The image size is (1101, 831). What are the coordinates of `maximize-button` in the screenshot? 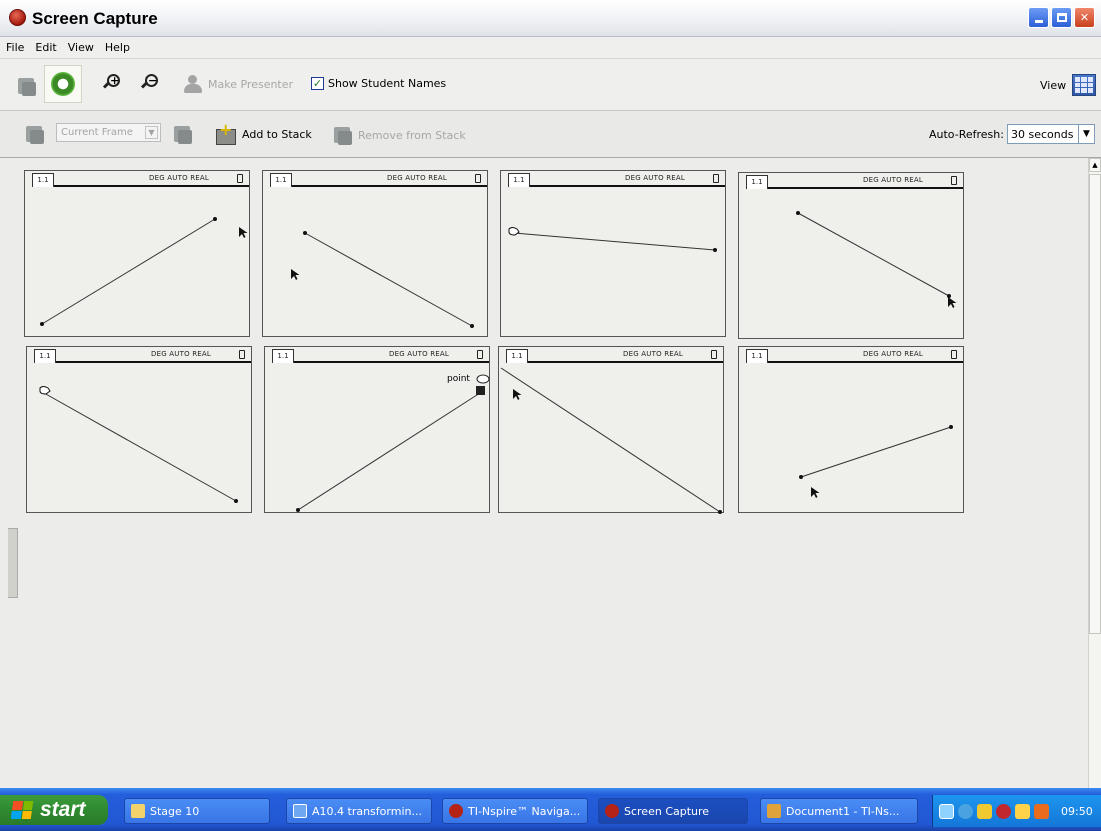 It's located at (1061, 17).